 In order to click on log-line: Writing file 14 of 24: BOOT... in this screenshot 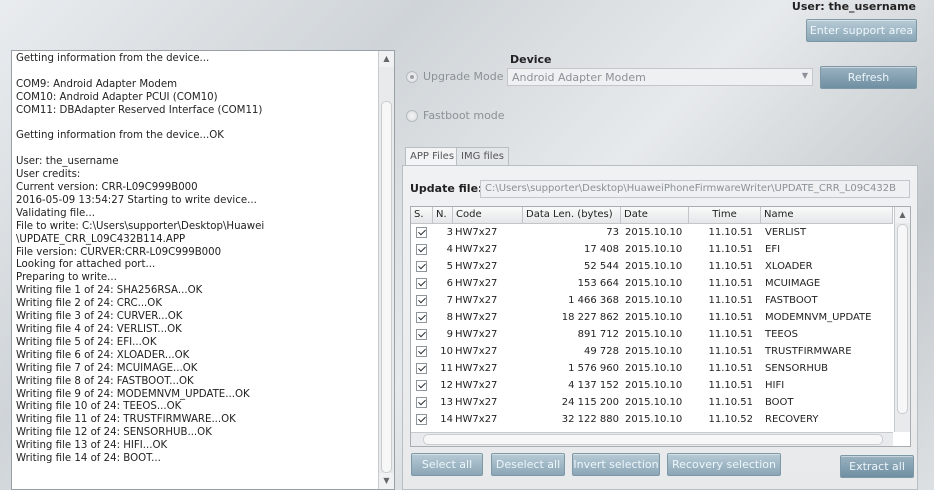, I will do `click(88, 459)`.